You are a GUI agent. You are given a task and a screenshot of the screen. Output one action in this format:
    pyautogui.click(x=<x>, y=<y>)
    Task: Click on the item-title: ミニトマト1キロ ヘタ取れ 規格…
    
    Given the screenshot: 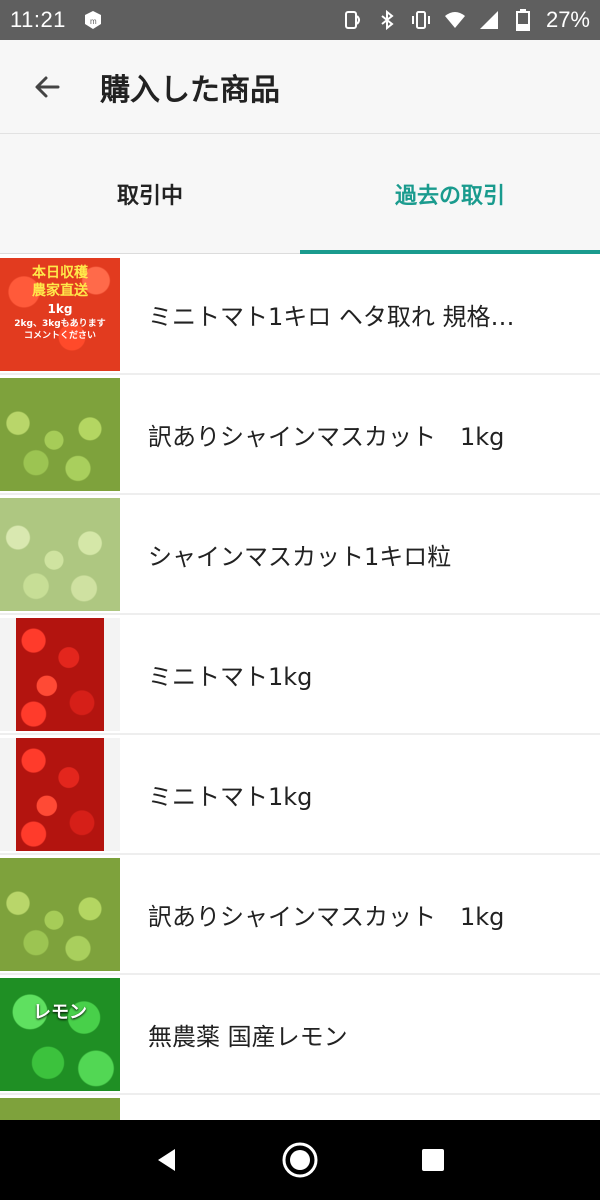 What is the action you would take?
    pyautogui.click(x=331, y=316)
    